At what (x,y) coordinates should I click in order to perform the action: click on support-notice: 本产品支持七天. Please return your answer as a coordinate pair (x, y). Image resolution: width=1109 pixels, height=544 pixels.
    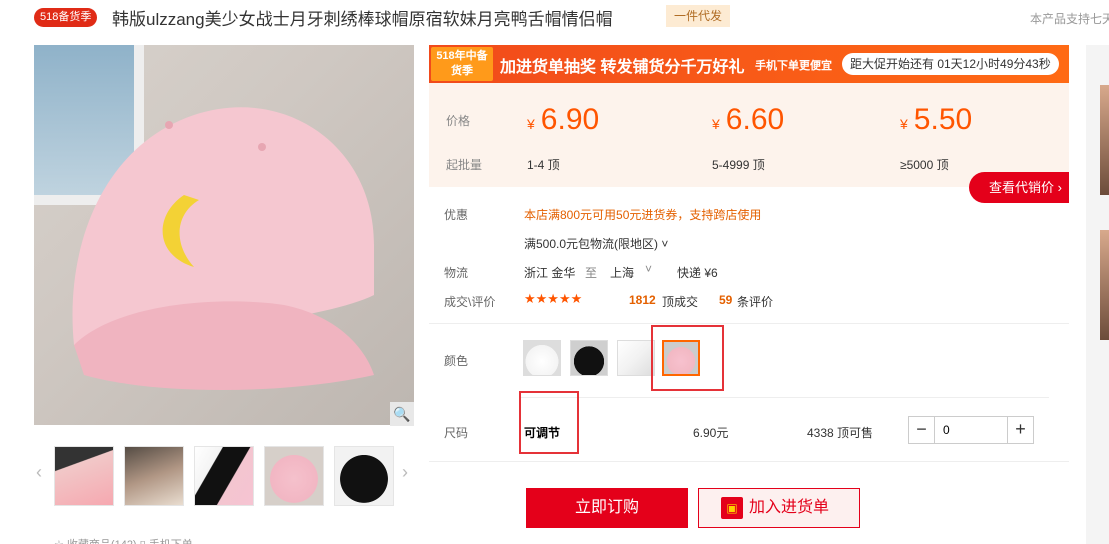
    Looking at the image, I should click on (1069, 19).